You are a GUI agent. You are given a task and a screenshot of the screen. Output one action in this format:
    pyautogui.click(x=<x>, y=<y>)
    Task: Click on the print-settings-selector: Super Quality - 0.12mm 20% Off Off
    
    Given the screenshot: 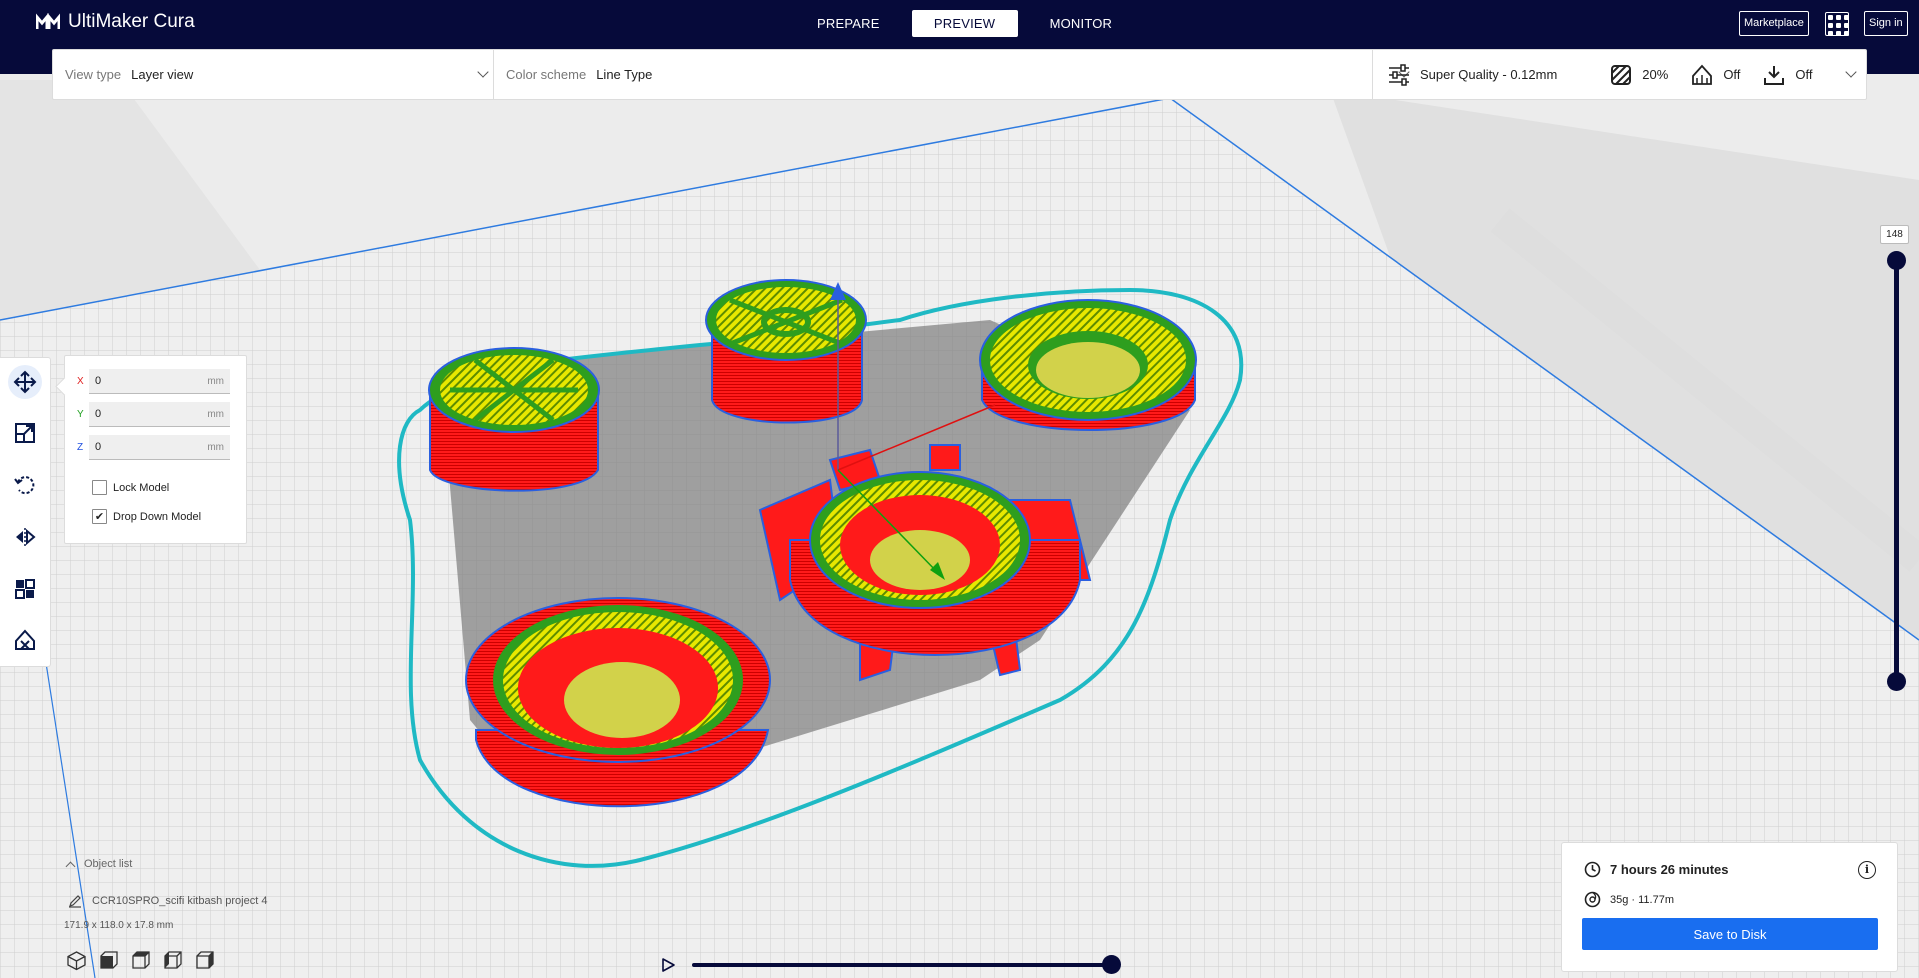 What is the action you would take?
    pyautogui.click(x=1627, y=74)
    